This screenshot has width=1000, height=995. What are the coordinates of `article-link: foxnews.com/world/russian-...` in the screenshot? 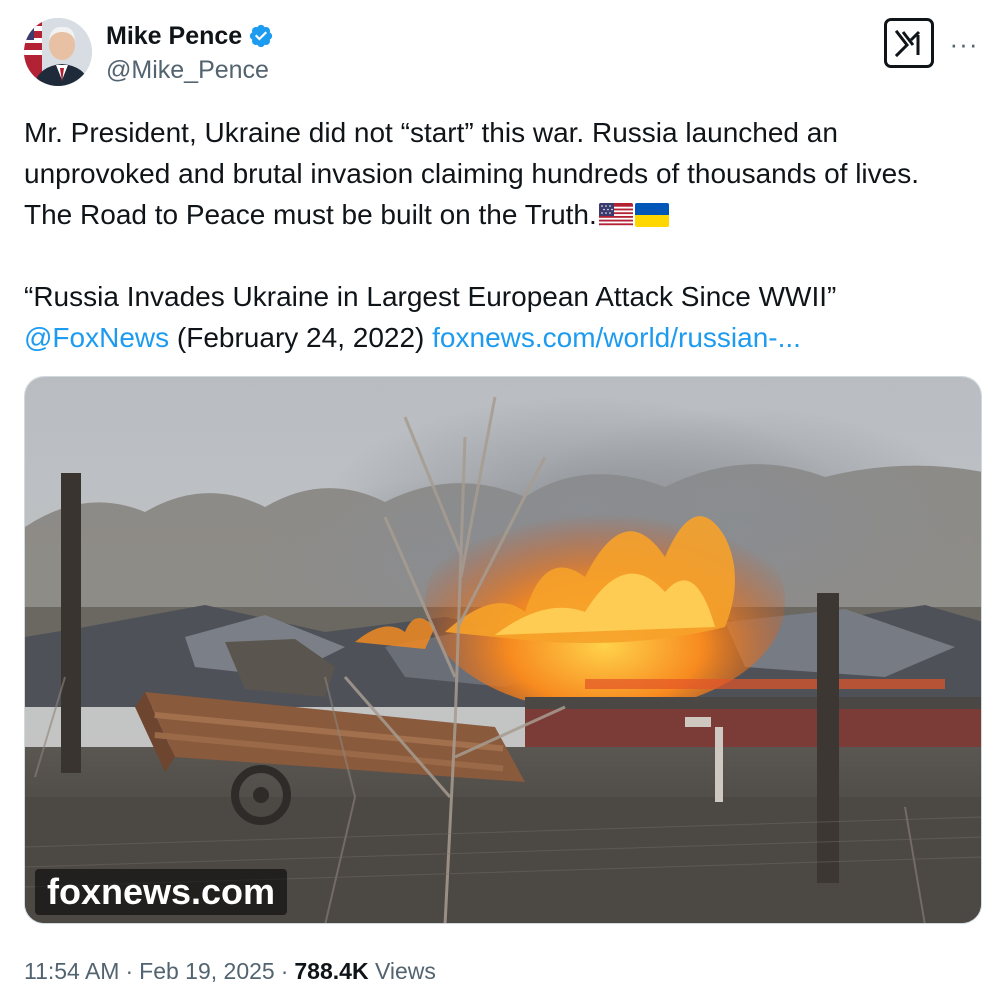 It's located at (616, 337).